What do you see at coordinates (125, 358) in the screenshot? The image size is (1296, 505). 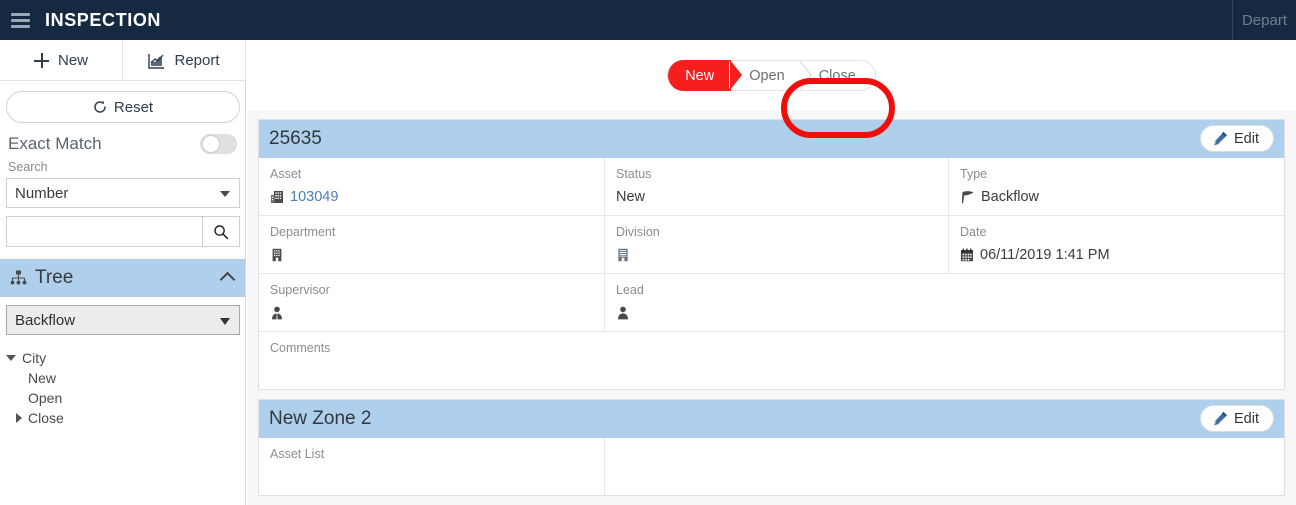 I see `tree-node-city: City` at bounding box center [125, 358].